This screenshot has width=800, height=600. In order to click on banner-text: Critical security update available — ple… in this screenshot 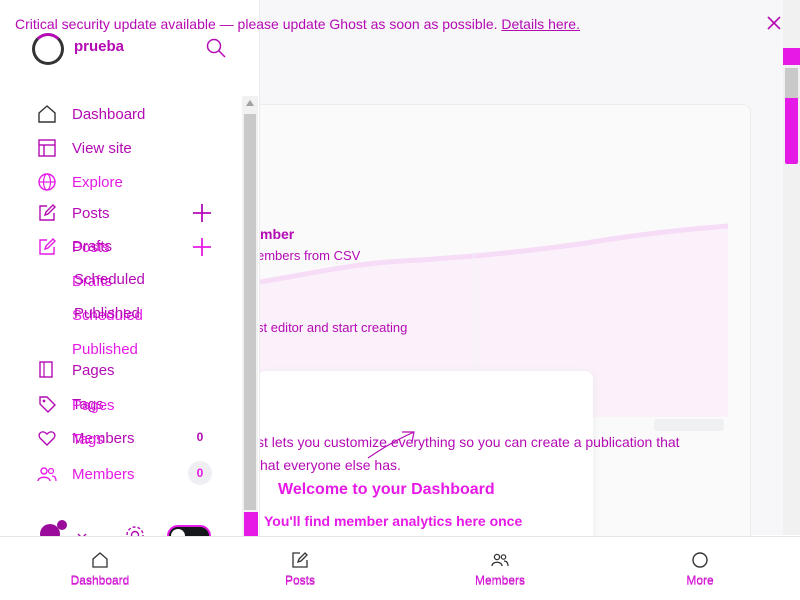, I will do `click(256, 24)`.